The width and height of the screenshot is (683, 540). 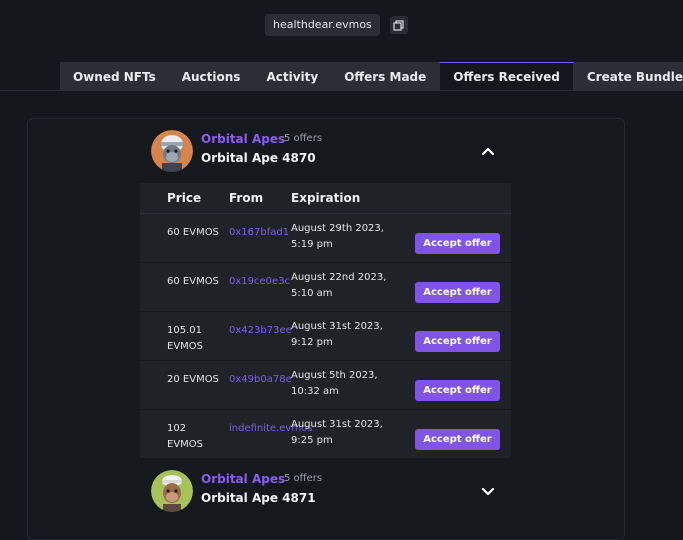 I want to click on offer-expiration: August 31st 2023, 9:12 pm, so click(x=337, y=334).